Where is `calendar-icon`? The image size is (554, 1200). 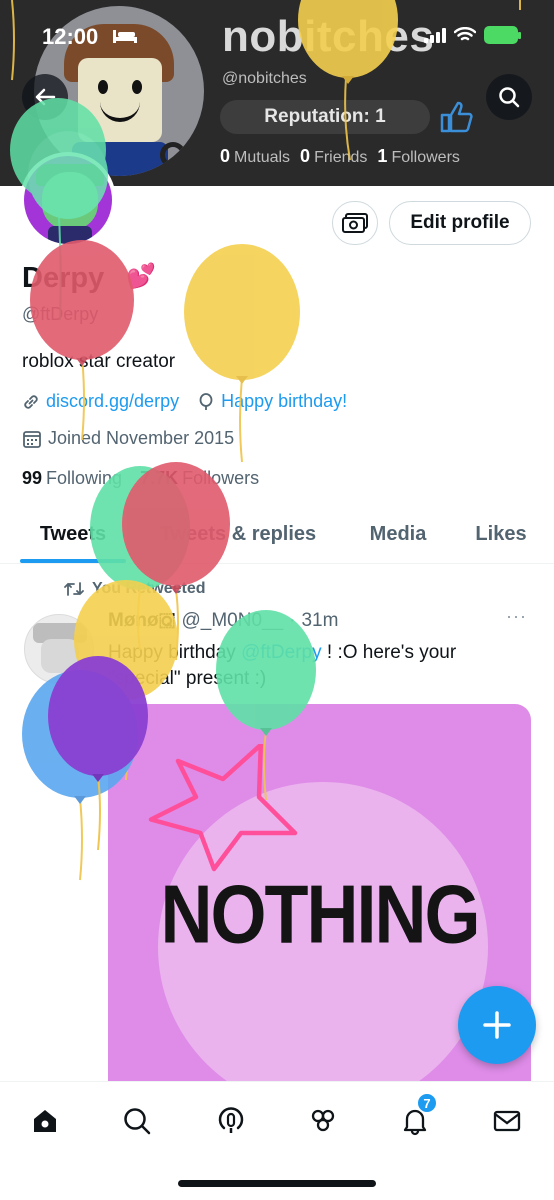 calendar-icon is located at coordinates (32, 439).